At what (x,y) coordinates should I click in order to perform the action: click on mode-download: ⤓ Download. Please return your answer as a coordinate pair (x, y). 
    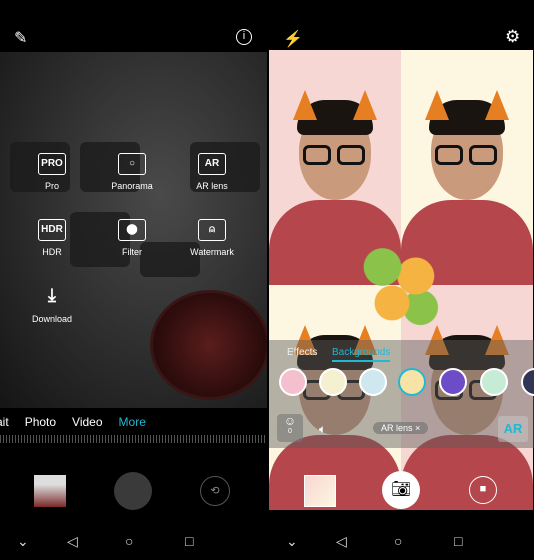
    Looking at the image, I should click on (52, 305).